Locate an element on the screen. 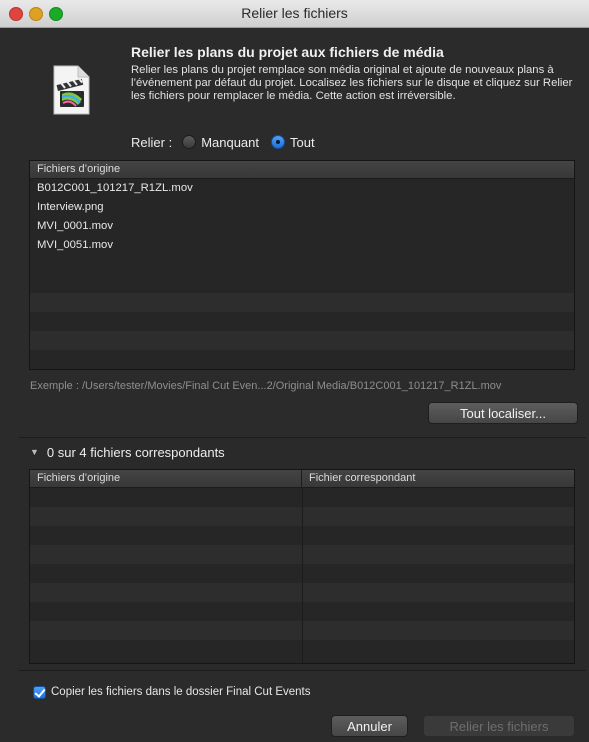 The width and height of the screenshot is (589, 742). relink-mode-label: Relier : is located at coordinates (152, 142).